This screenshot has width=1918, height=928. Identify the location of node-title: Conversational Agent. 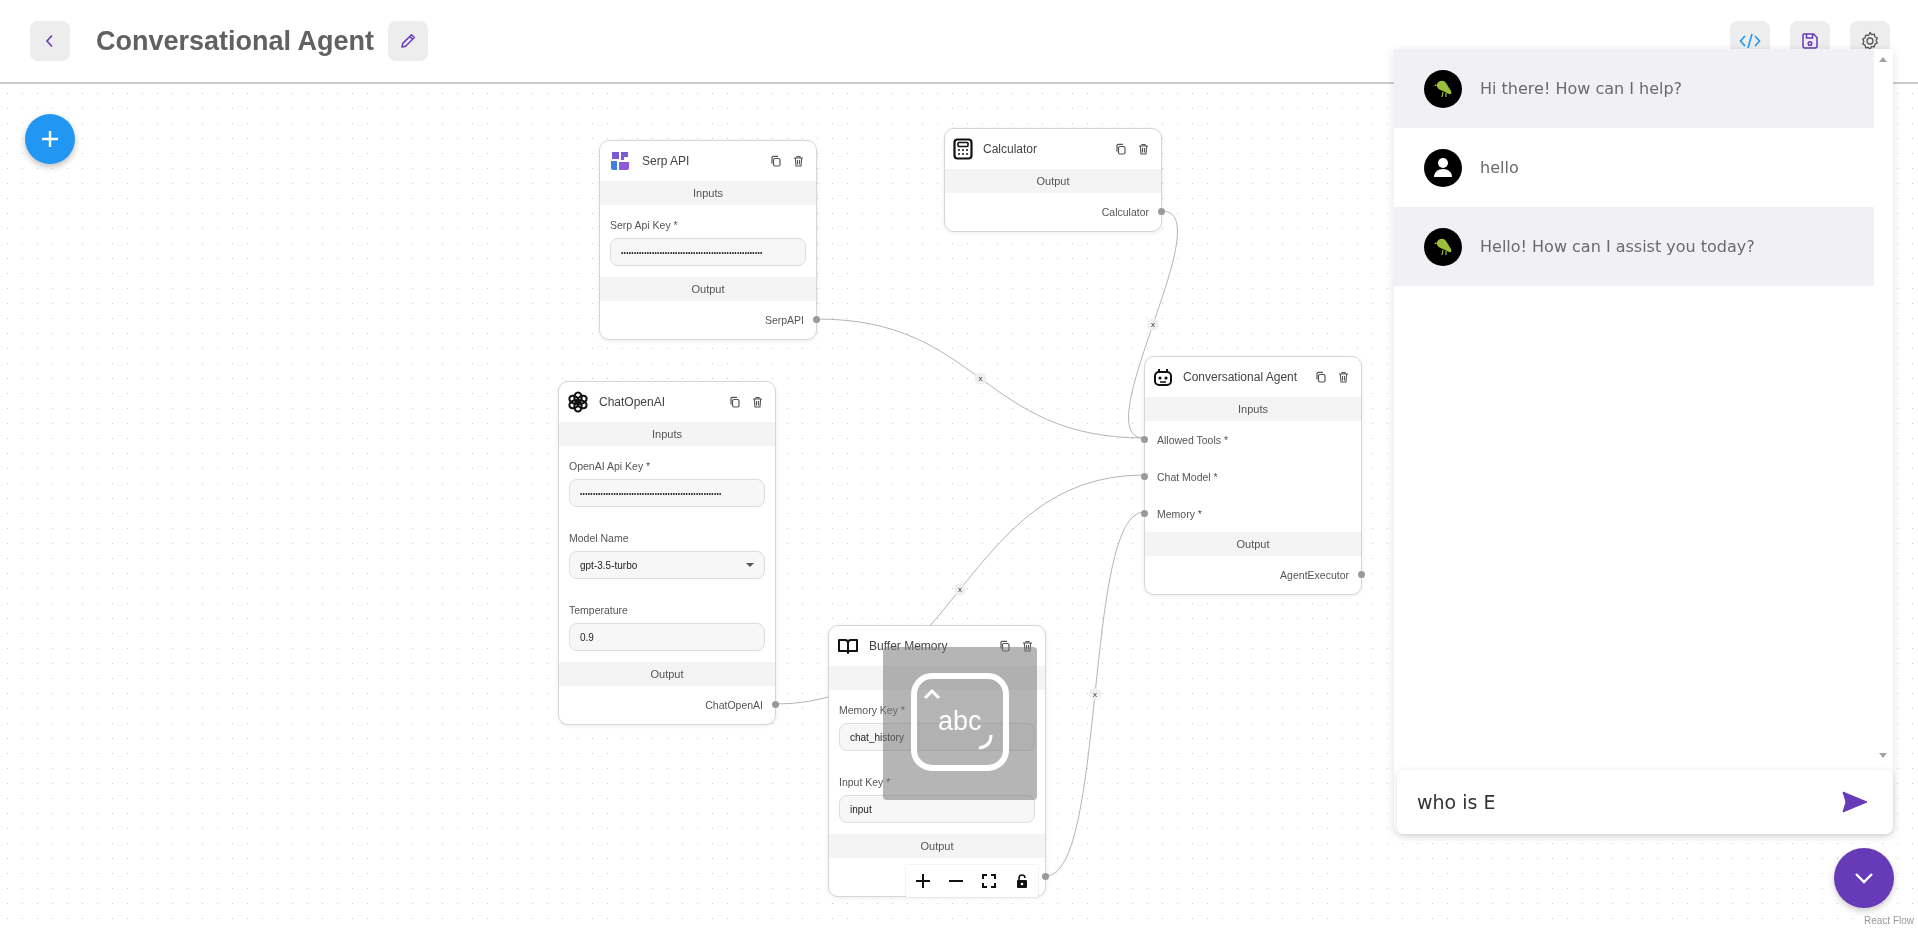
(1241, 377).